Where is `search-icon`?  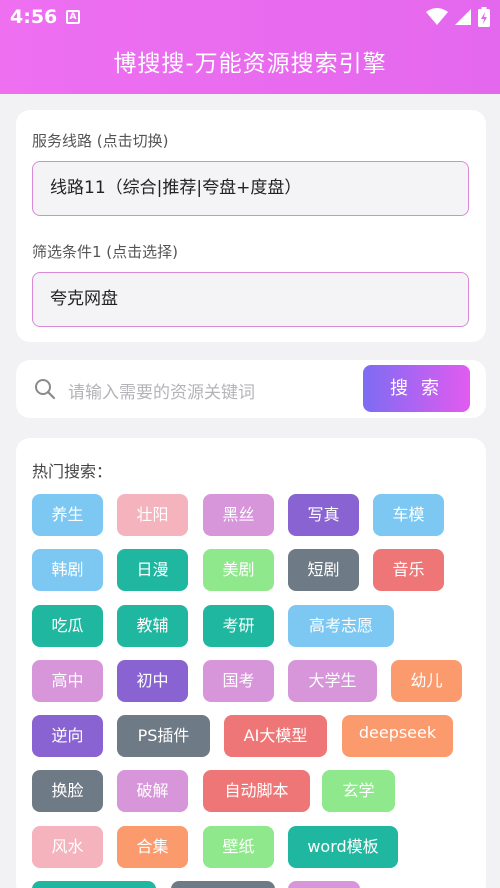
search-icon is located at coordinates (45, 389).